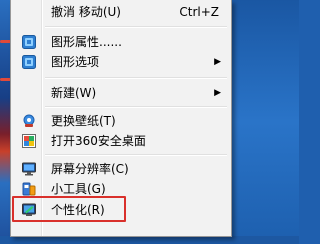 This screenshot has width=320, height=244. What do you see at coordinates (29, 189) in the screenshot?
I see `gadgets-icon` at bounding box center [29, 189].